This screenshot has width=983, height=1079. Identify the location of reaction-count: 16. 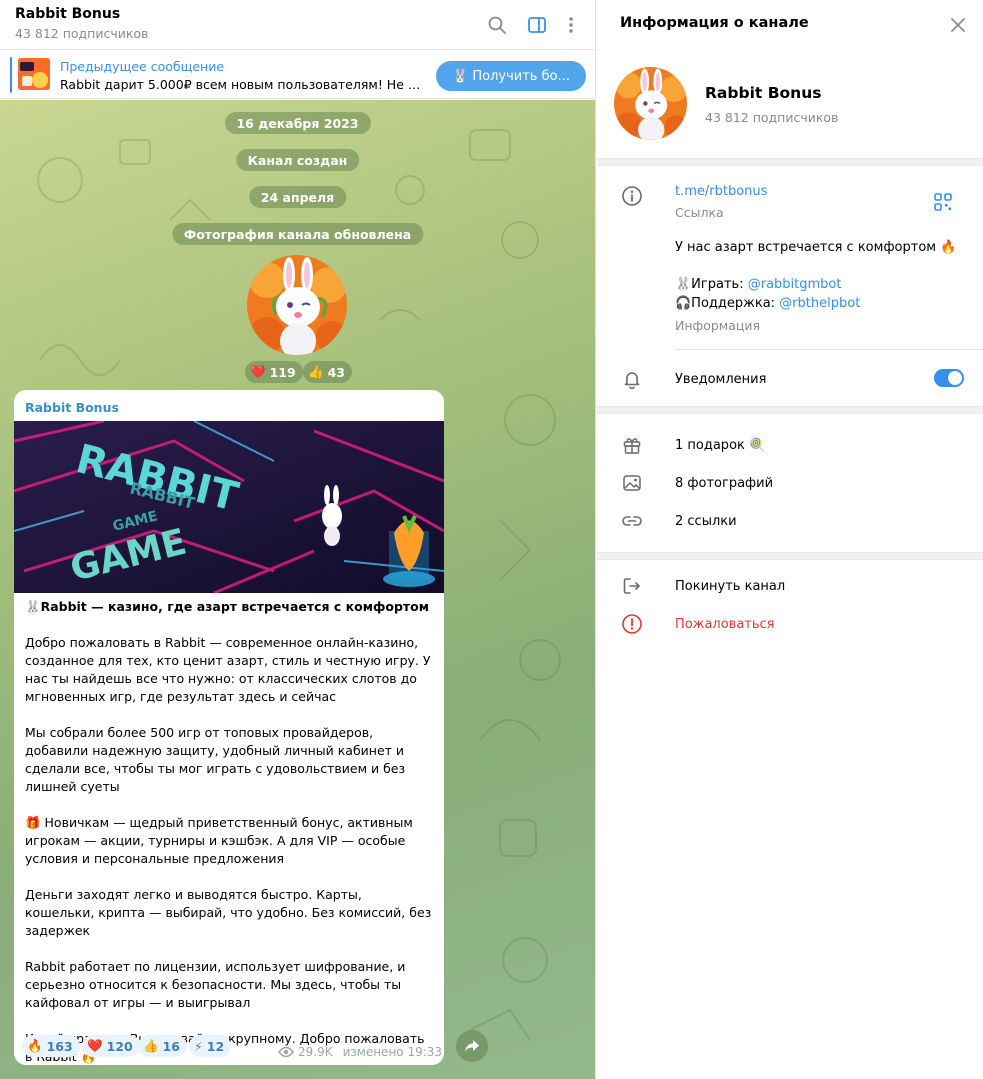
(171, 1046).